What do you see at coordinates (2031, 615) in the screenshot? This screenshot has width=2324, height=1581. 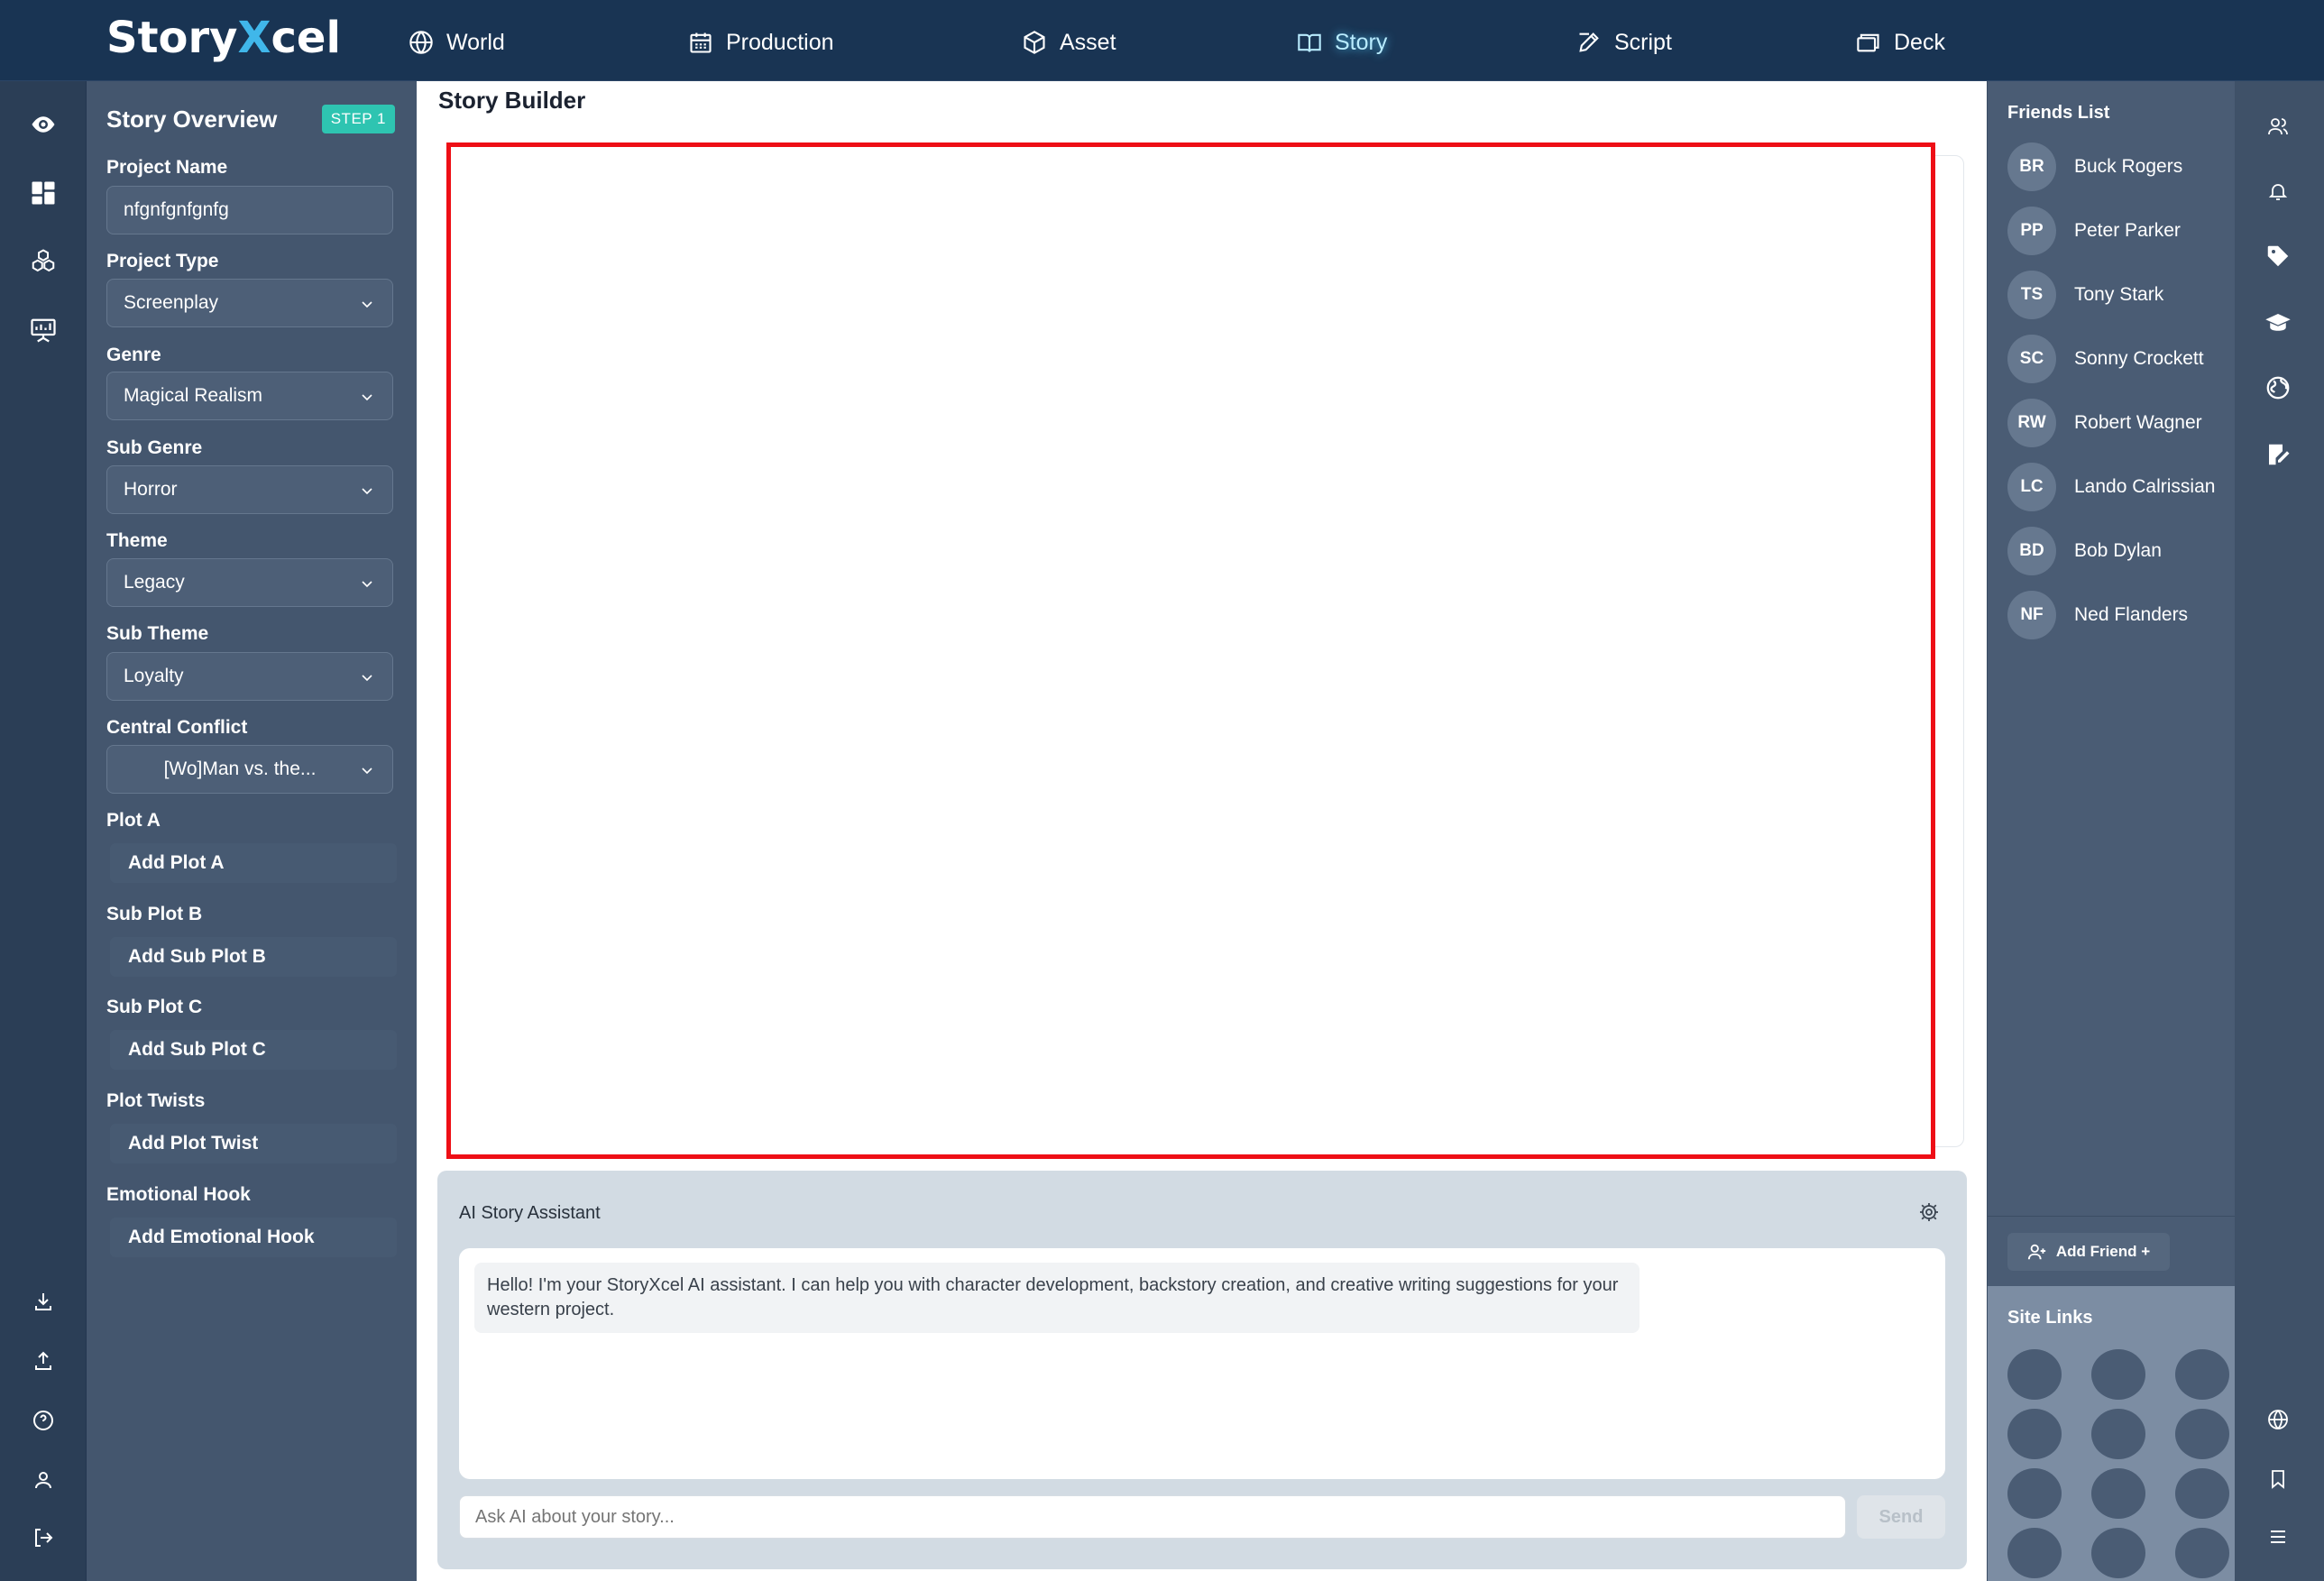 I see `avatar: NF` at bounding box center [2031, 615].